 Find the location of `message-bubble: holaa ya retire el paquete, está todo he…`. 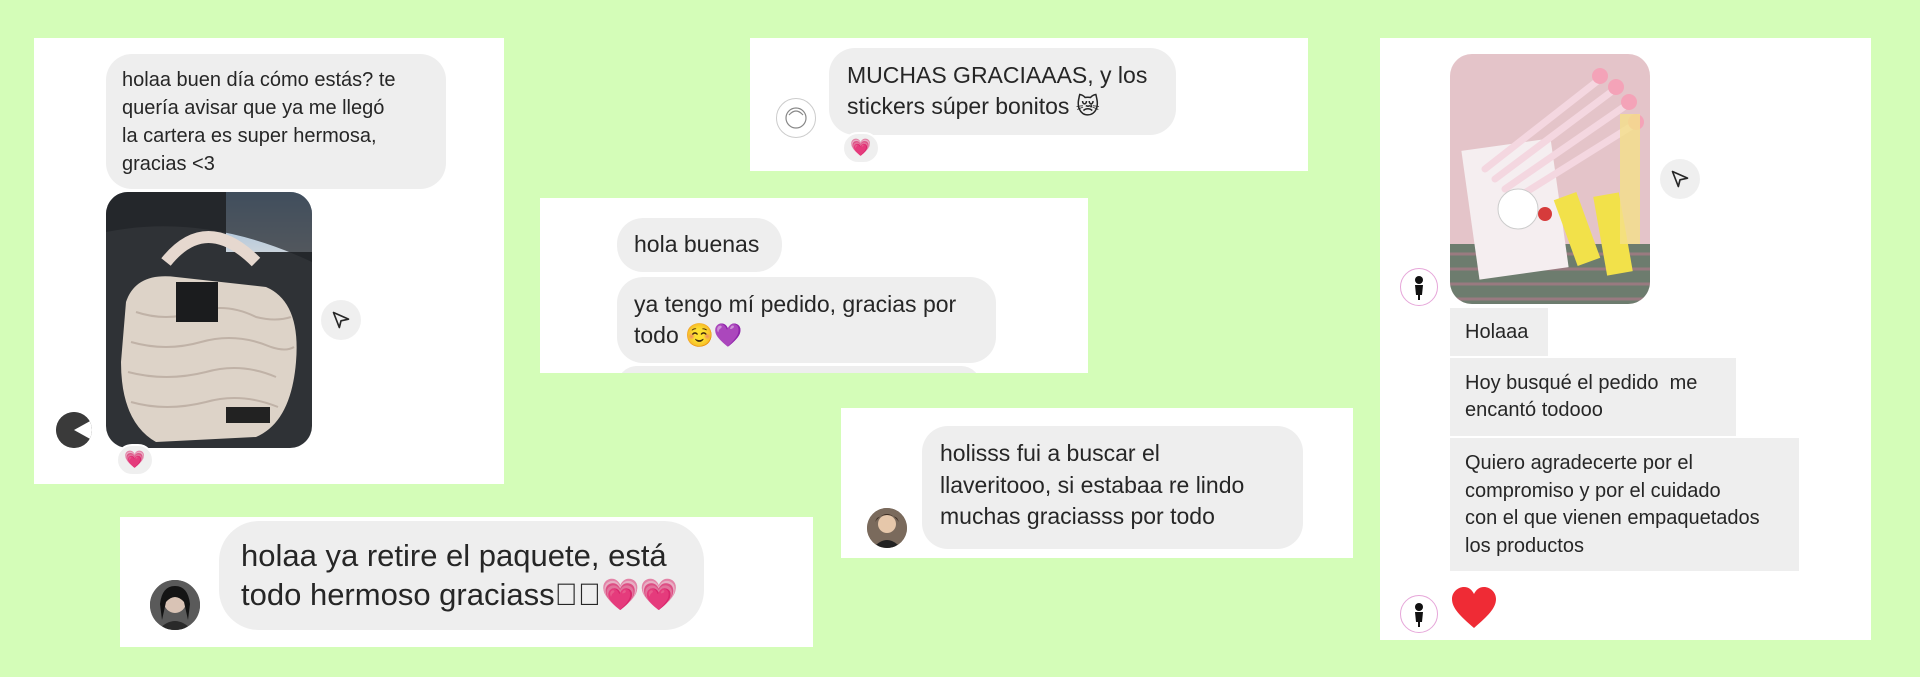

message-bubble: holaa ya retire el paquete, está todo he… is located at coordinates (461, 575).